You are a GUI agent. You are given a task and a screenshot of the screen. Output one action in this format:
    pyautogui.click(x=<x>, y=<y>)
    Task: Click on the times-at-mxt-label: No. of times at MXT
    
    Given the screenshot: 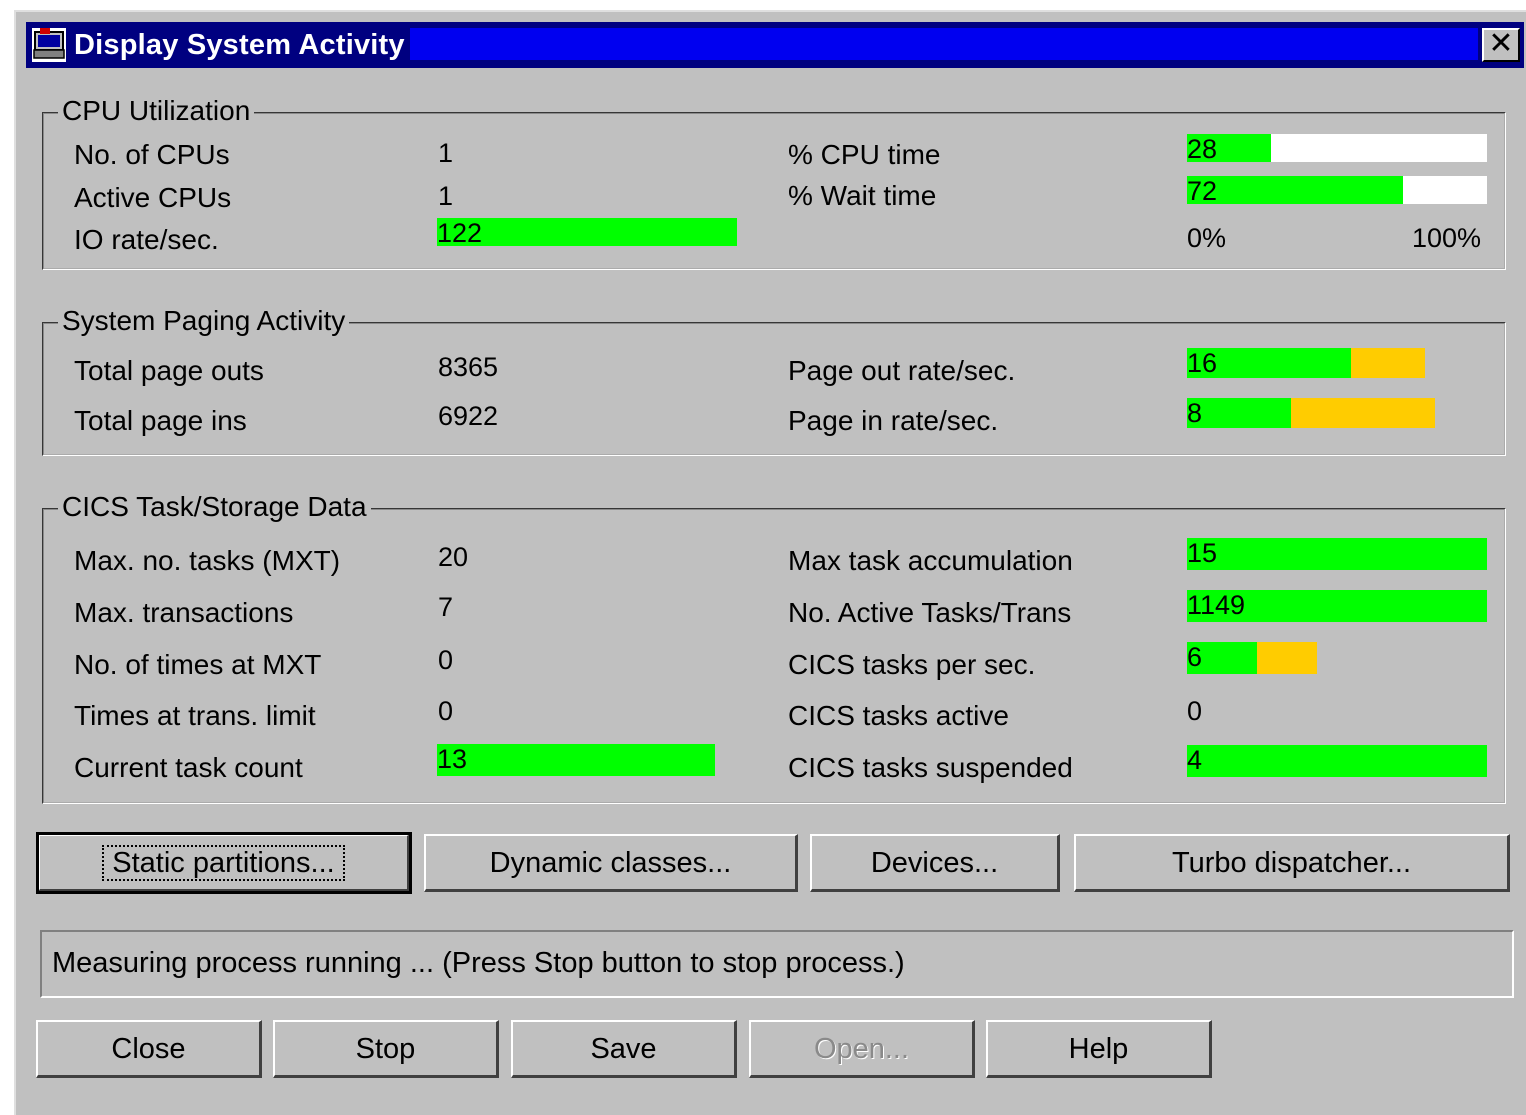 What is the action you would take?
    pyautogui.click(x=198, y=664)
    